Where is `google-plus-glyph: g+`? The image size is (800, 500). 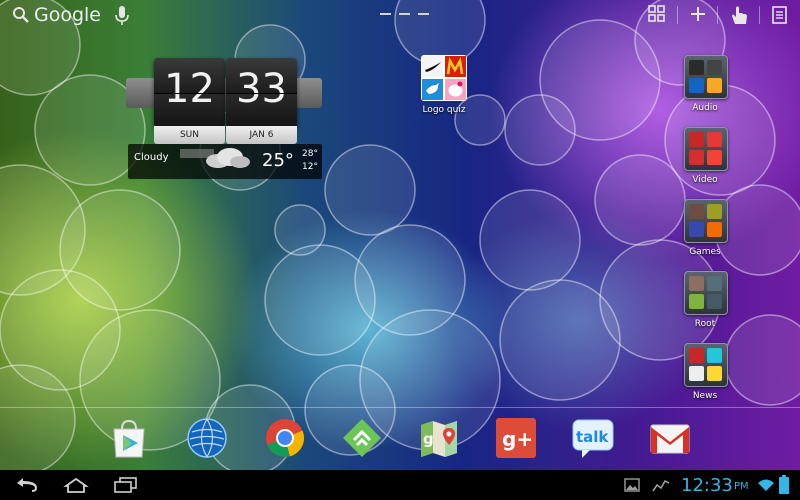
google-plus-glyph: g+ is located at coordinates (517, 439).